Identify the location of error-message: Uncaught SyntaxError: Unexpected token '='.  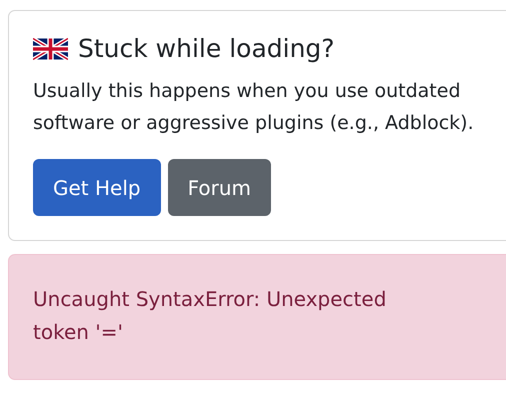
(210, 316).